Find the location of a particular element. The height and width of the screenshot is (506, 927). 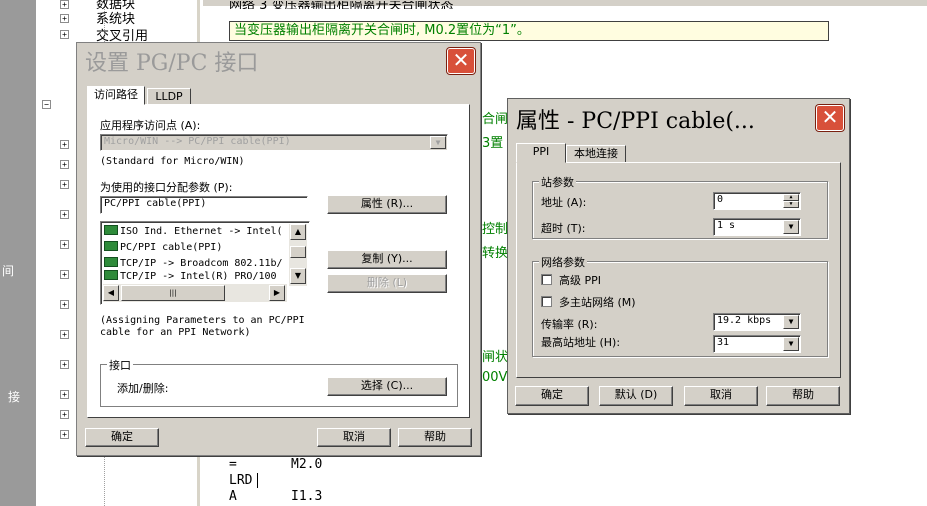

vertical-scrollbar: ▲ ▼ is located at coordinates (298, 255).